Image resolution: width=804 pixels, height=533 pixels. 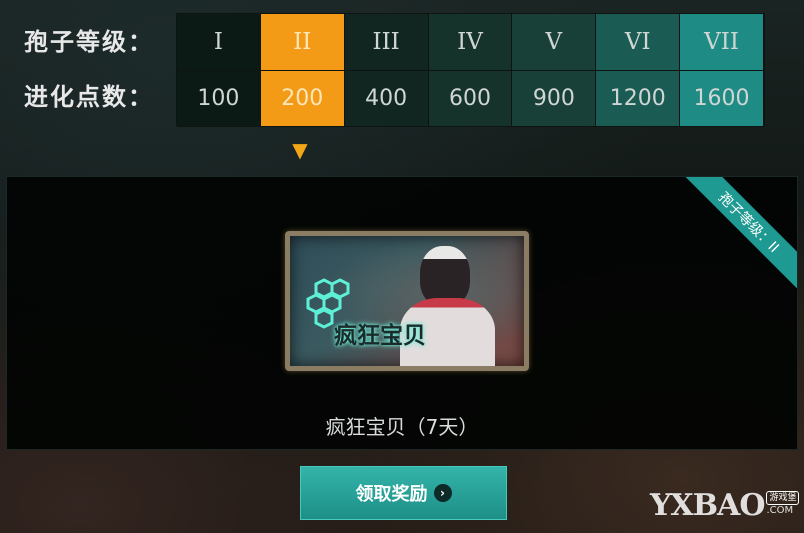 I want to click on character-head-graphic, so click(x=445, y=276).